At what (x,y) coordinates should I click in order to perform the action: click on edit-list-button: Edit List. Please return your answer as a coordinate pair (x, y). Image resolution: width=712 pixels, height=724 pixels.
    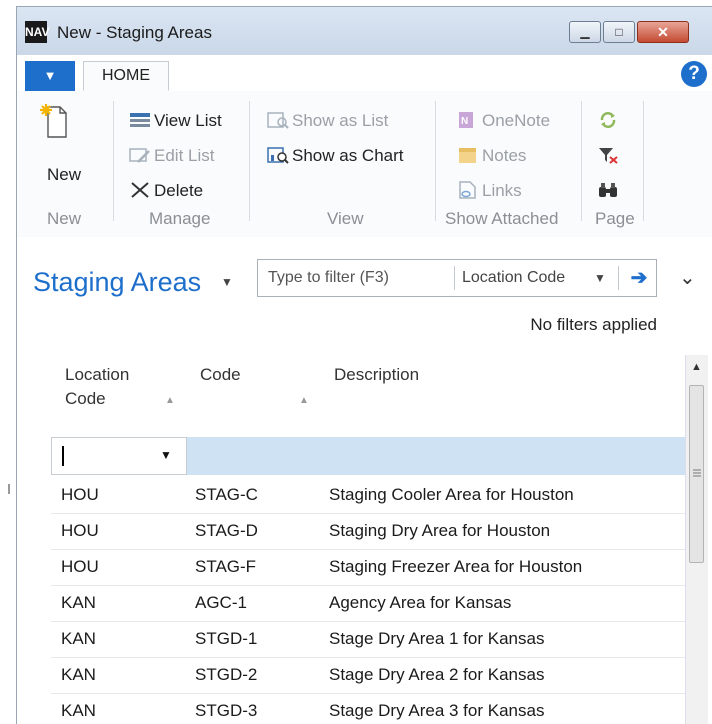
    Looking at the image, I should click on (171, 156).